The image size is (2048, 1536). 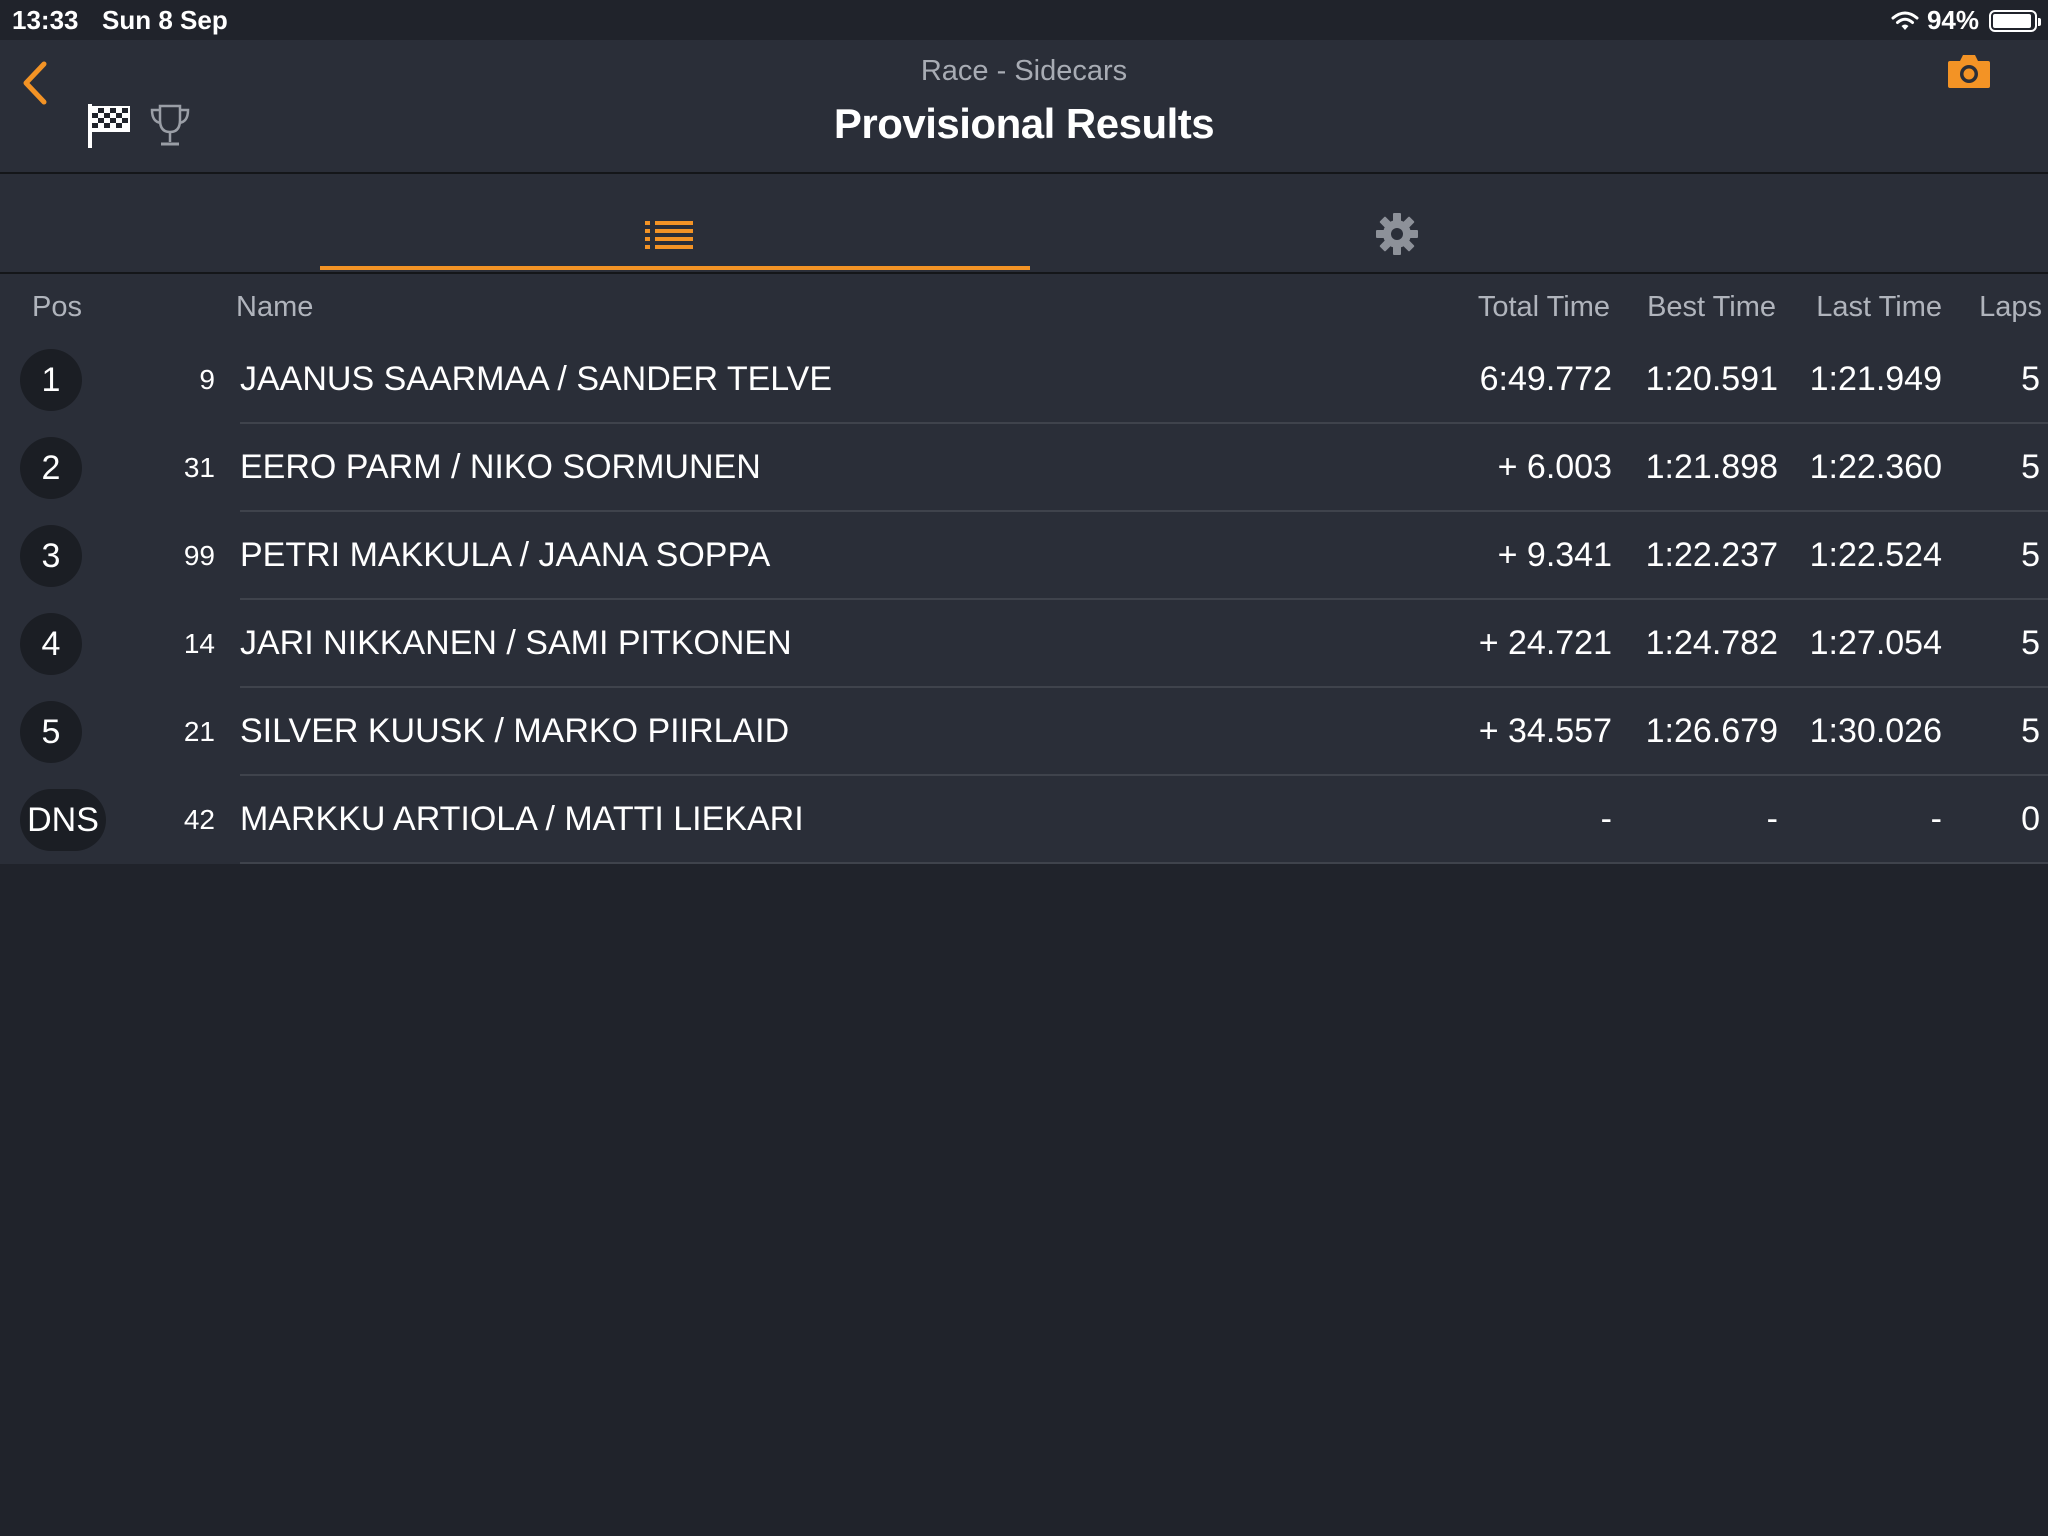 What do you see at coordinates (207, 379) in the screenshot?
I see `race-number: 9` at bounding box center [207, 379].